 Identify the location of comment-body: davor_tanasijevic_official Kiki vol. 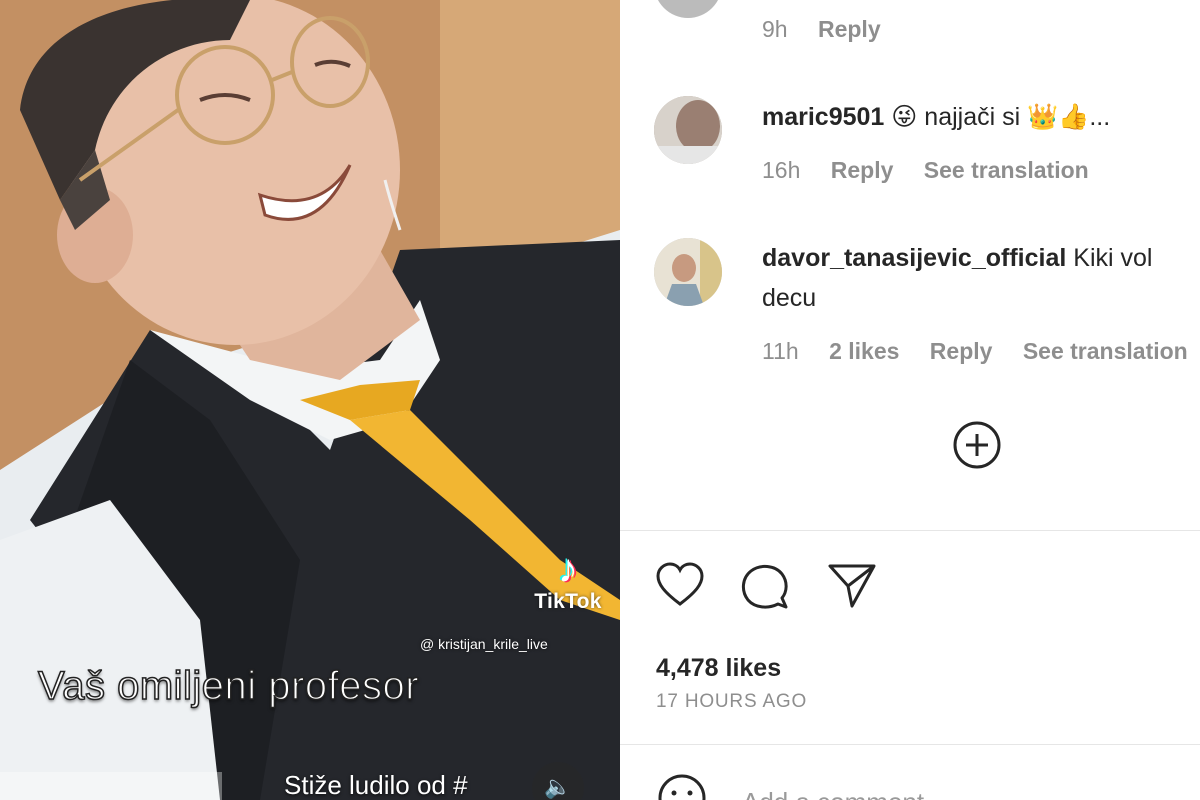
(957, 258).